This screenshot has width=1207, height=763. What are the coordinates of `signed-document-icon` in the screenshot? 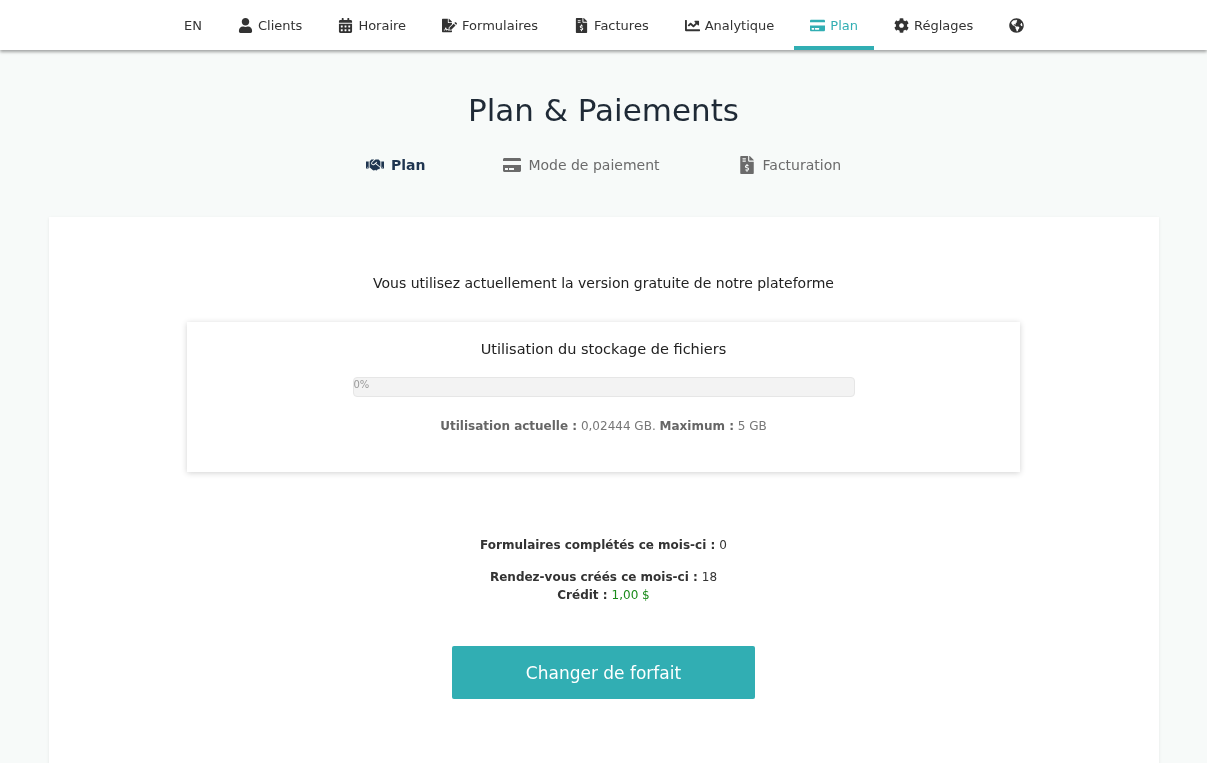 It's located at (450, 25).